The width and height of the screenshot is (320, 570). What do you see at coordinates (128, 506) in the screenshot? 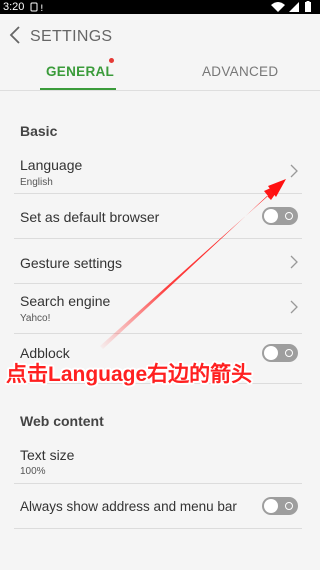
I see `setting-label: Always show address and menu bar` at bounding box center [128, 506].